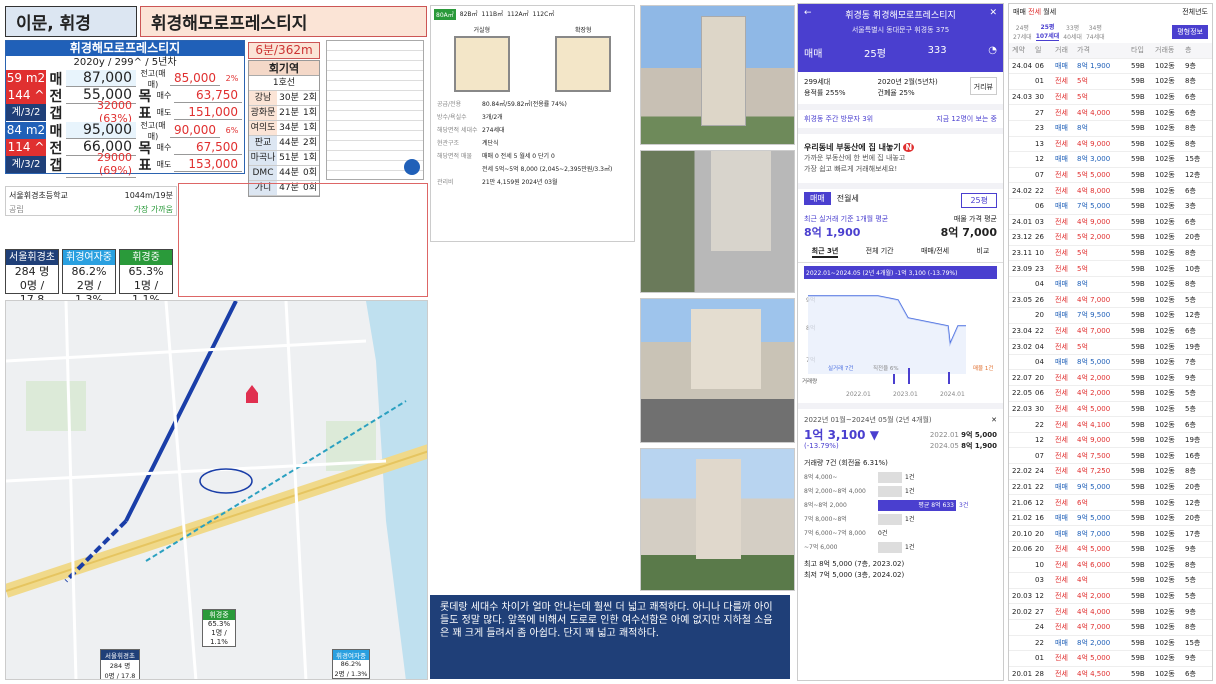 The image size is (1216, 684). What do you see at coordinates (1094, 486) in the screenshot?
I see `record-price: 9억 5,000` at bounding box center [1094, 486].